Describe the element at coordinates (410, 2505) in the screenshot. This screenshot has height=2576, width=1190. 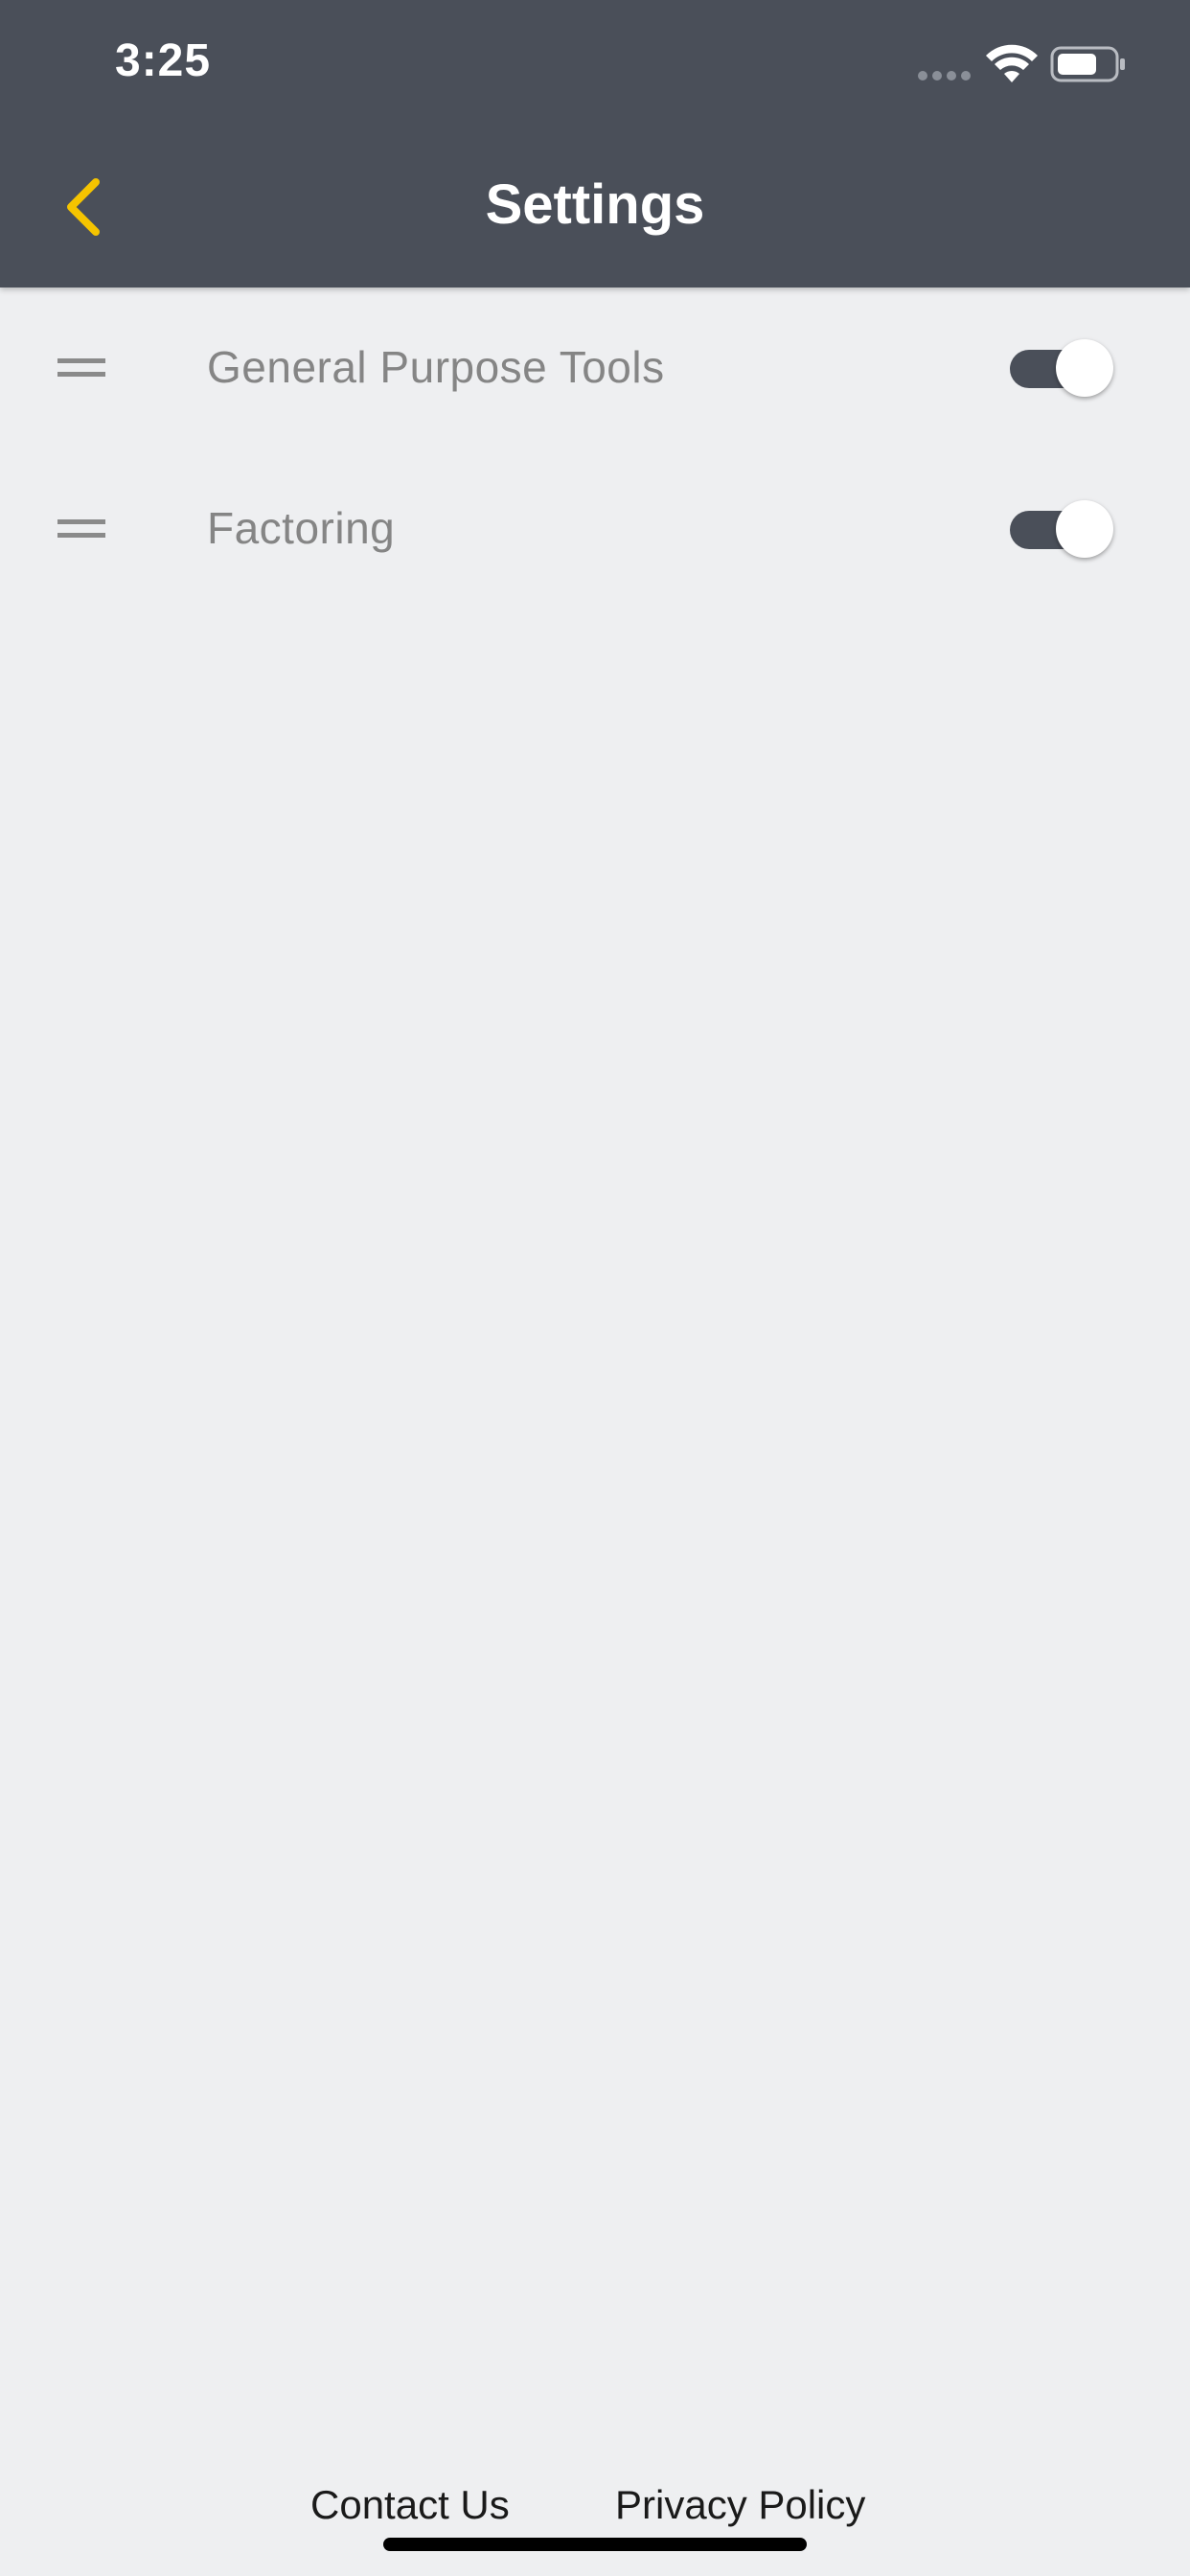
I see `contact-us-link: Contact Us` at that location.